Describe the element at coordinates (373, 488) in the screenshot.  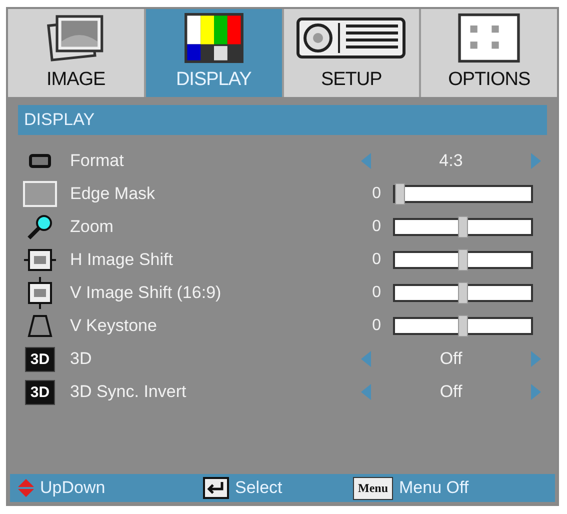
I see `menu-key-icon: Menu` at that location.